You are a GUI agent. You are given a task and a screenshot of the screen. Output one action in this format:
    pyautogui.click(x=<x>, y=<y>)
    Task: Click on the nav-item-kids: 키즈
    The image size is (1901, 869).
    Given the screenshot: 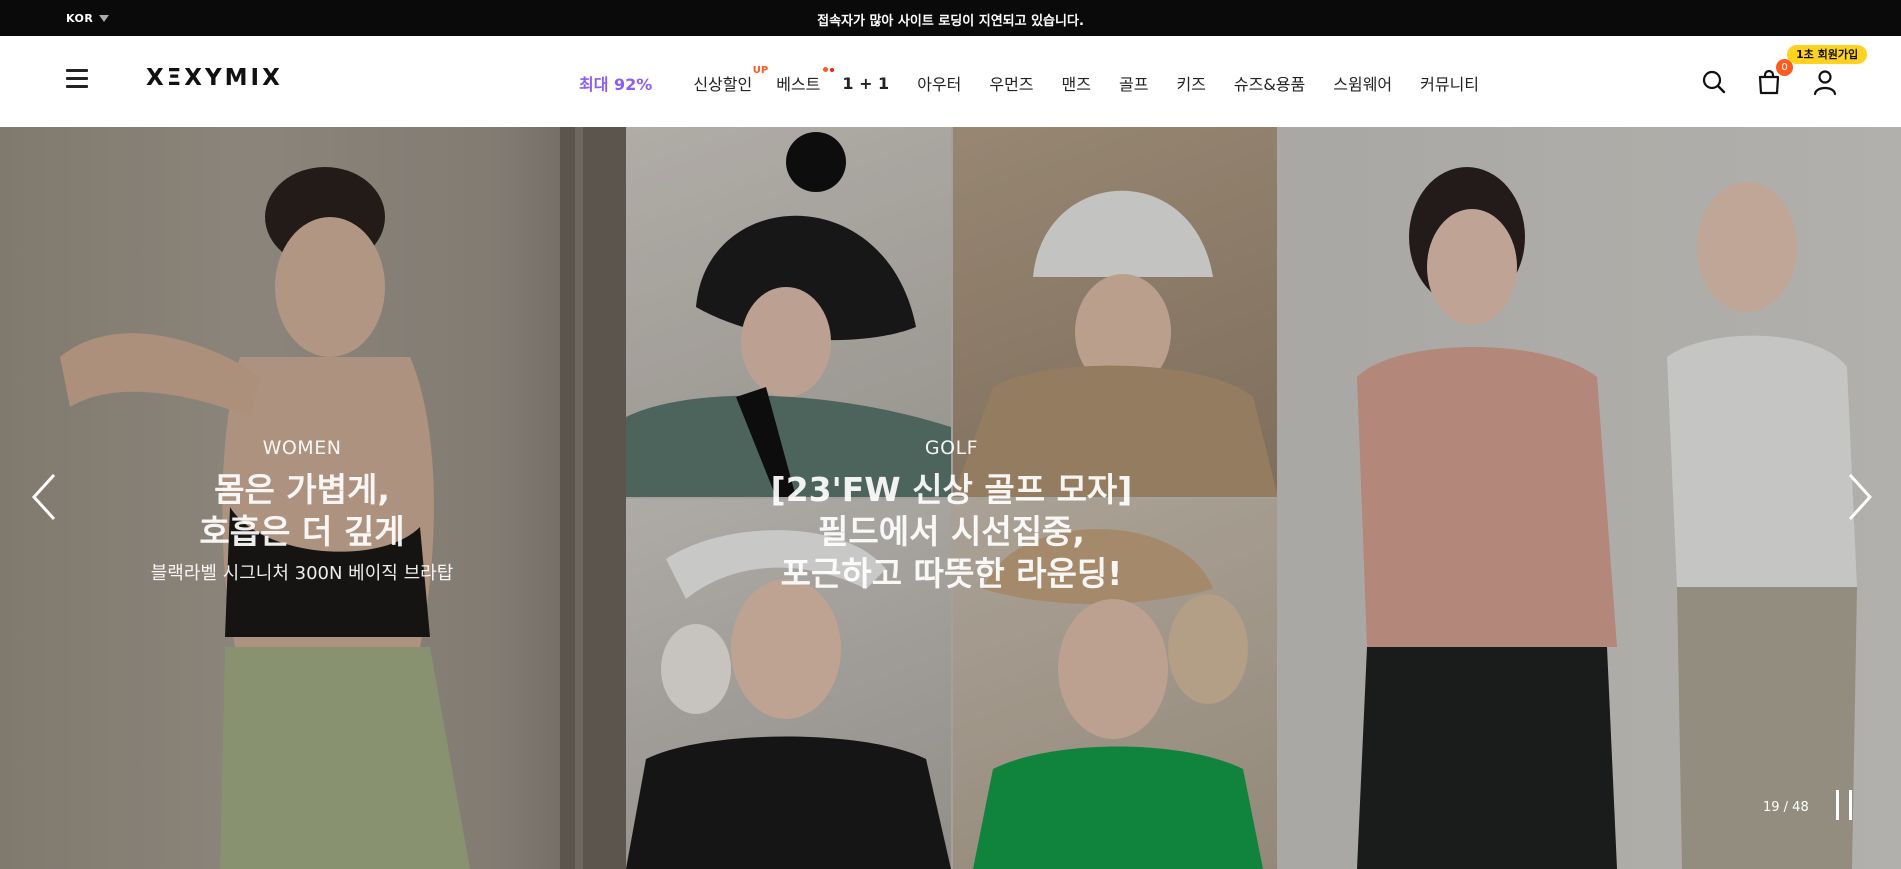 What is the action you would take?
    pyautogui.click(x=1190, y=83)
    